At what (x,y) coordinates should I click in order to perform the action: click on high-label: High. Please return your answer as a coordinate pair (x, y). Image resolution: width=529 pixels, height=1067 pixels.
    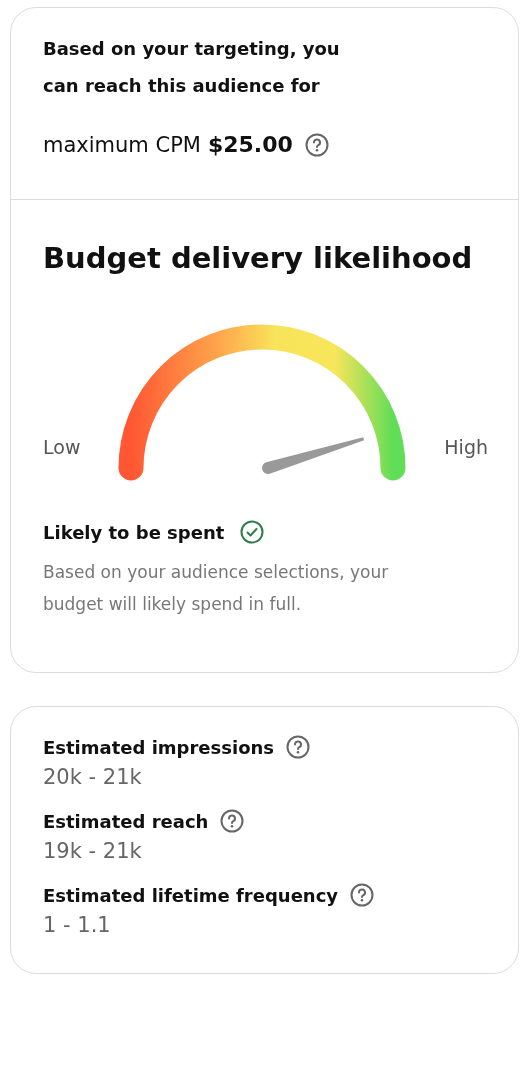
    Looking at the image, I should click on (466, 447).